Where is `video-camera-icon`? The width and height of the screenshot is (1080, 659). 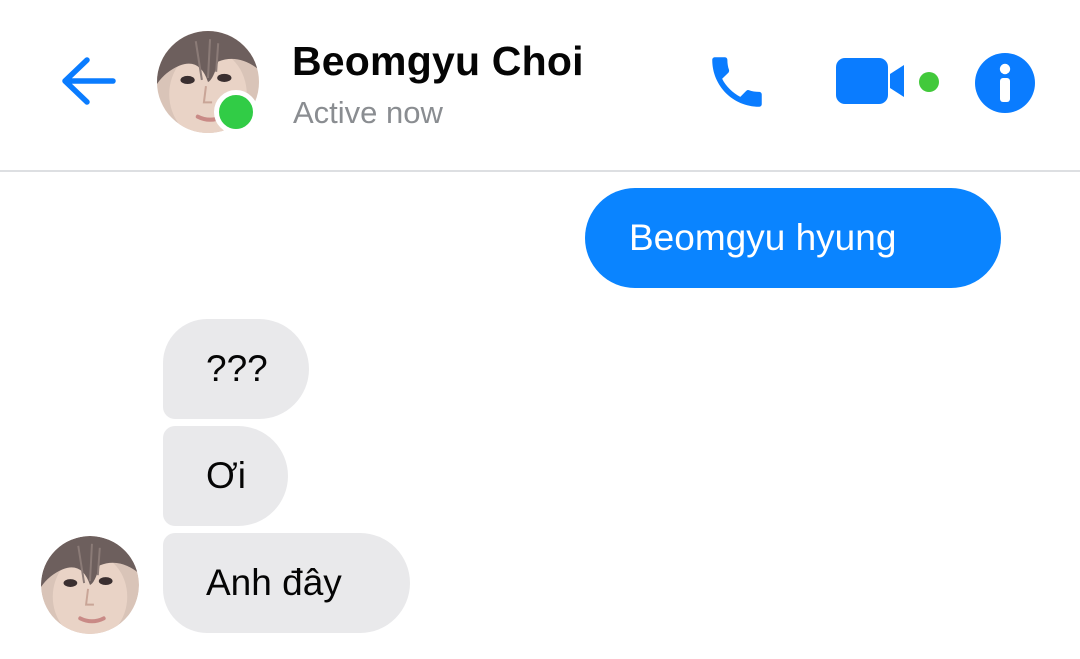 video-camera-icon is located at coordinates (870, 81).